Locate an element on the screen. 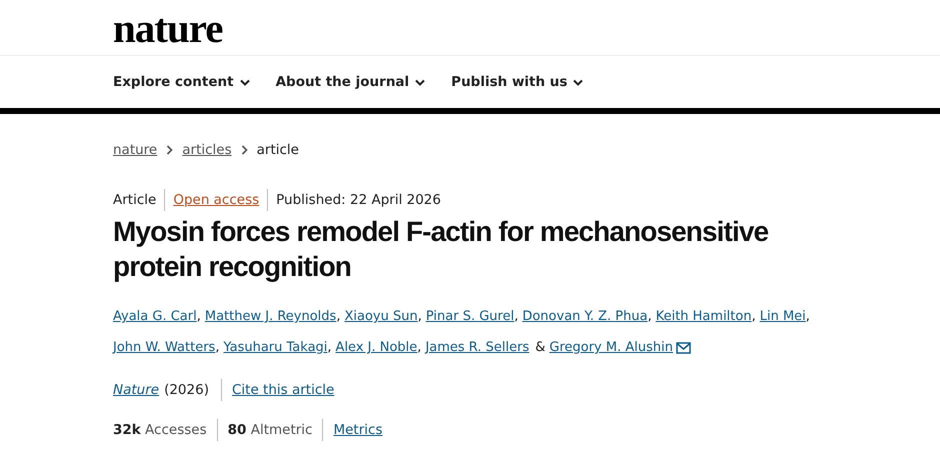  author-link: Alex J. Noble is located at coordinates (377, 347).